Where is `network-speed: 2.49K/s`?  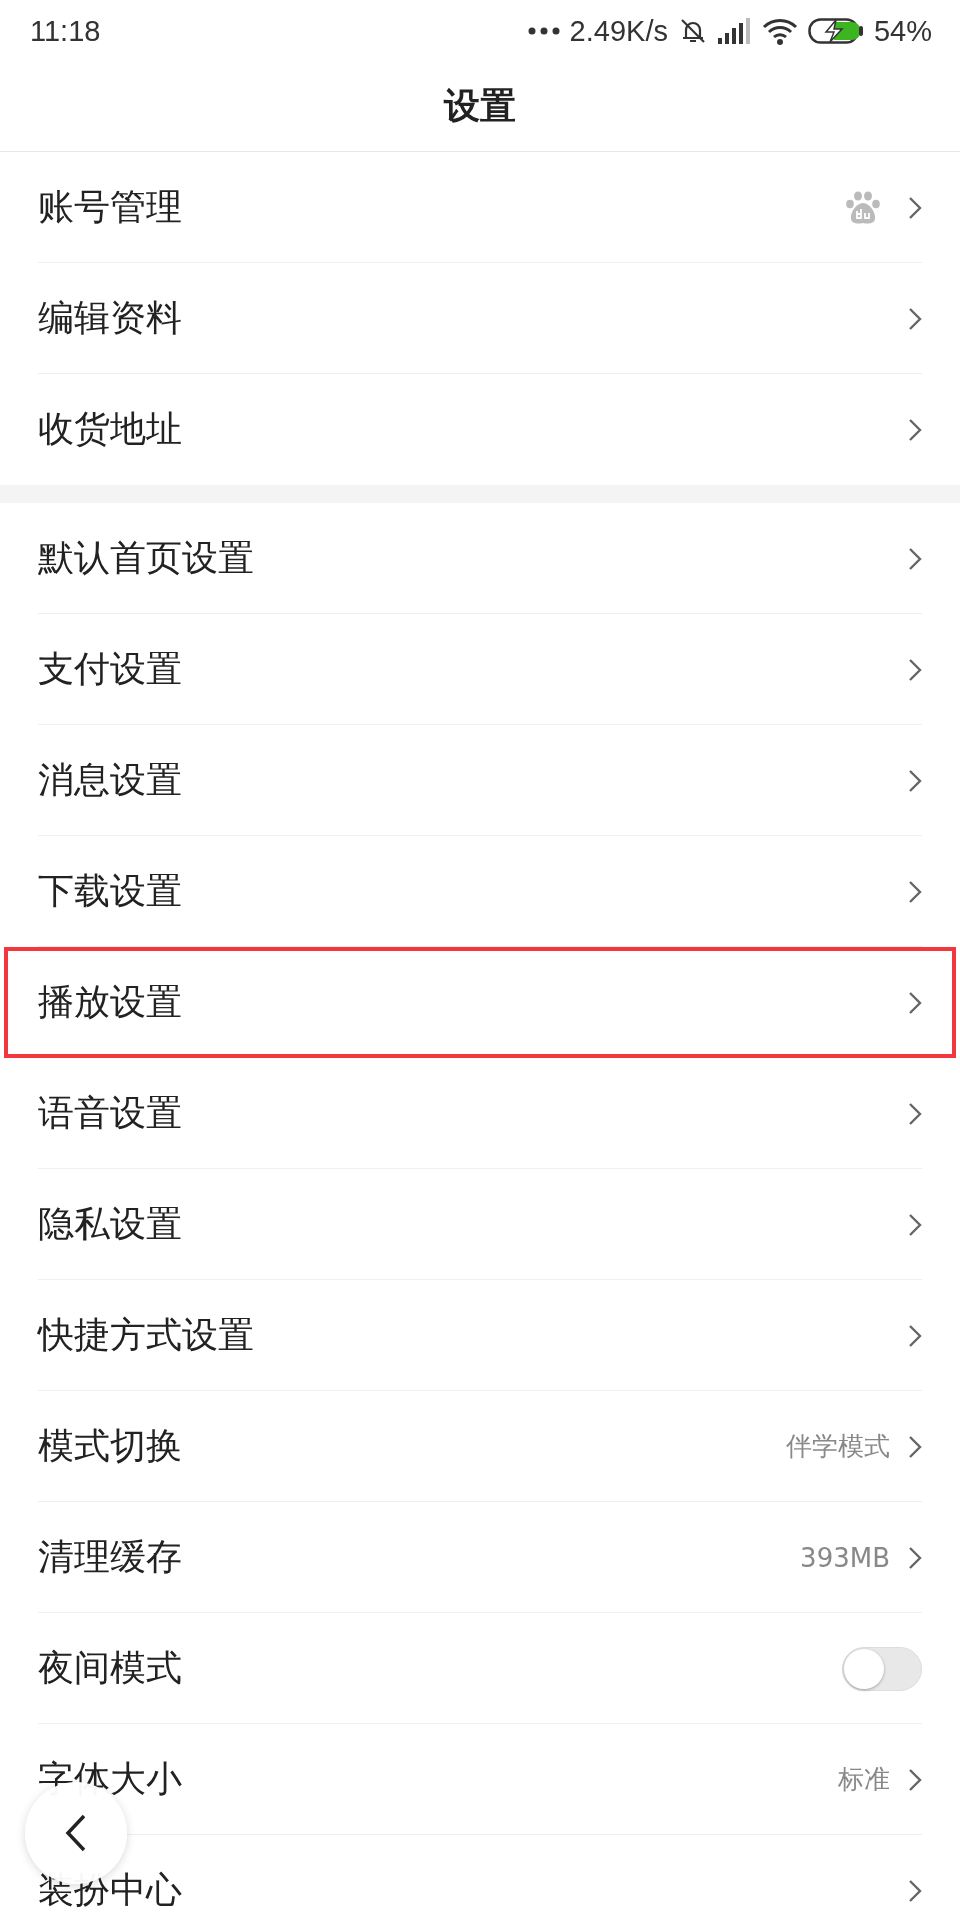
network-speed: 2.49K/s is located at coordinates (618, 31).